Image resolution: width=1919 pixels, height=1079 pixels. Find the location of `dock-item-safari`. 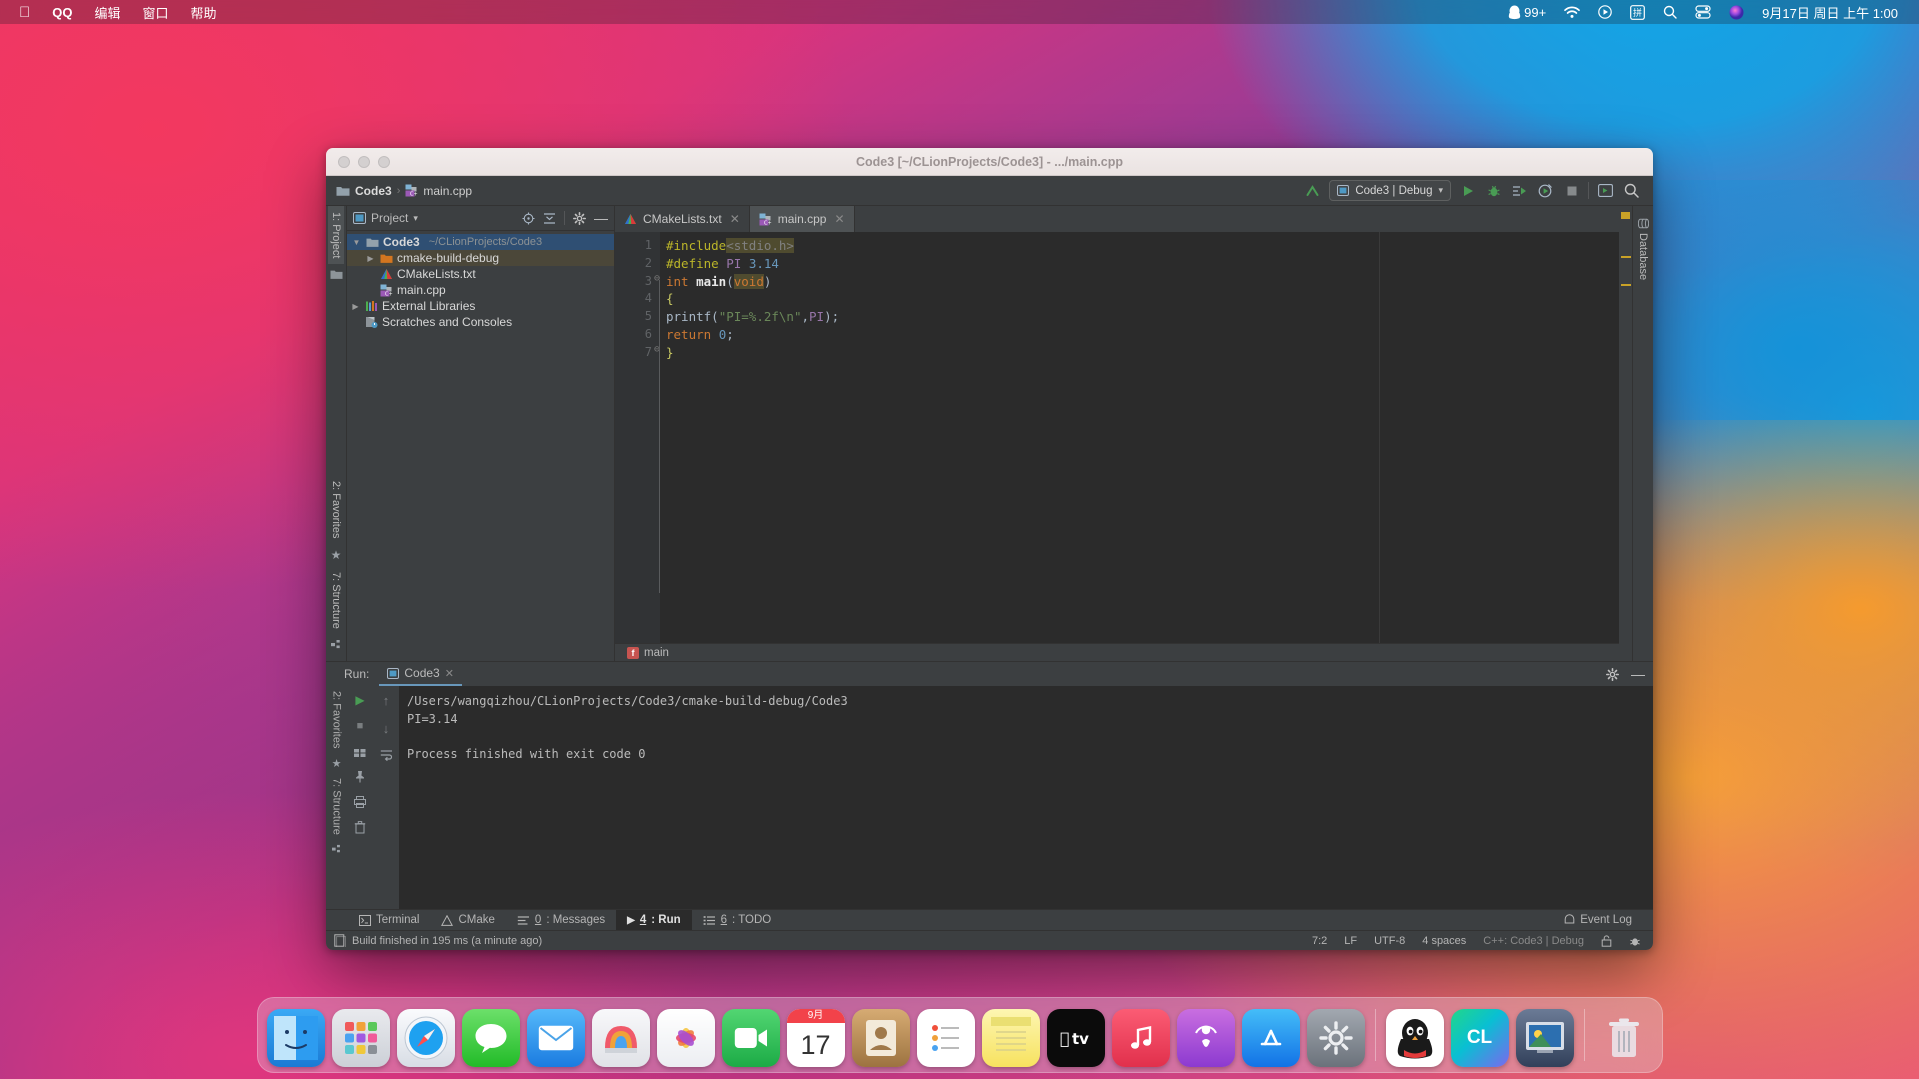

dock-item-safari is located at coordinates (425, 1038).